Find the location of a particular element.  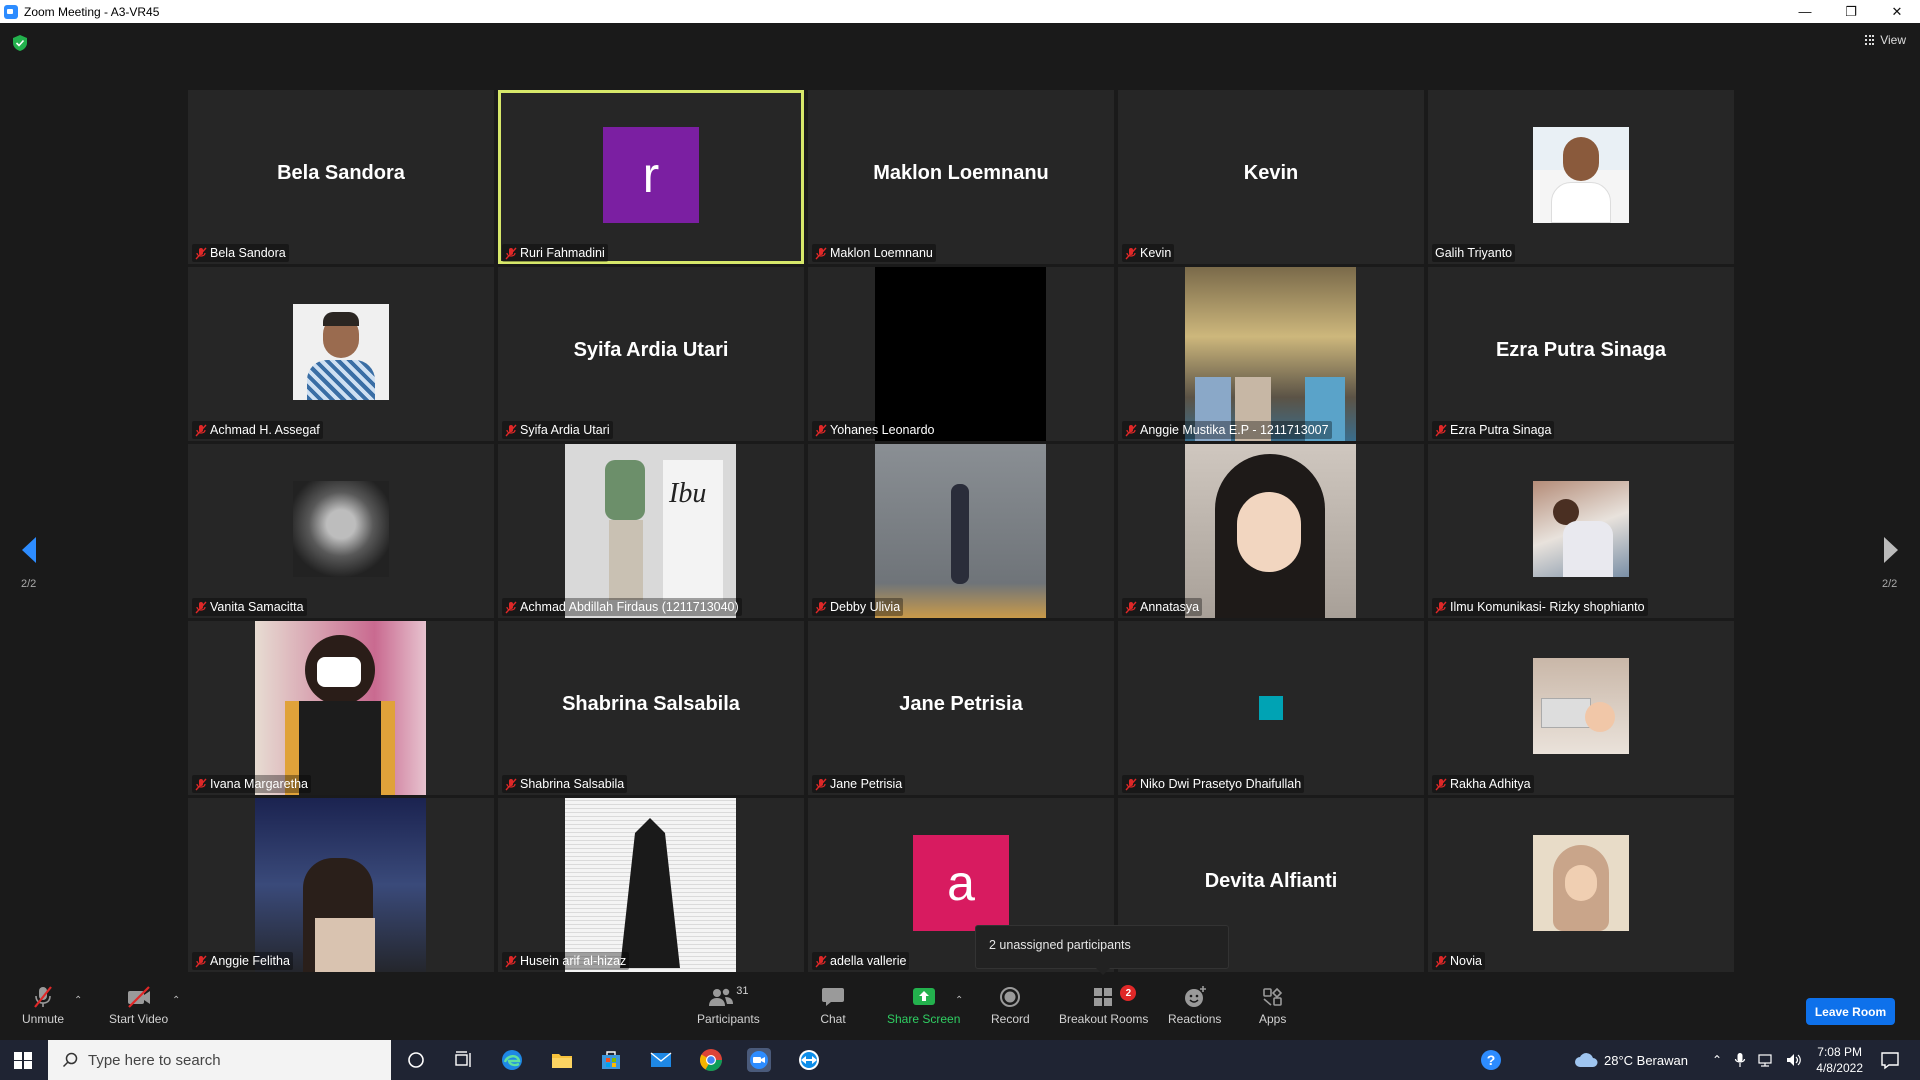

participant-name: Anggie Mustika E.P - 1211713007 is located at coordinates (1234, 430).